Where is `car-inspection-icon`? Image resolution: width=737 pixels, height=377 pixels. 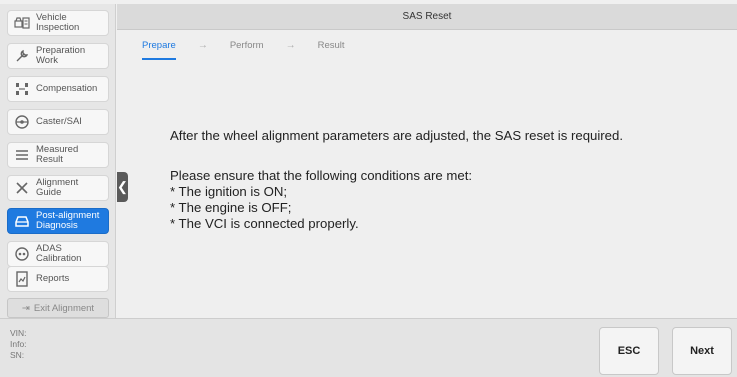 car-inspection-icon is located at coordinates (22, 23).